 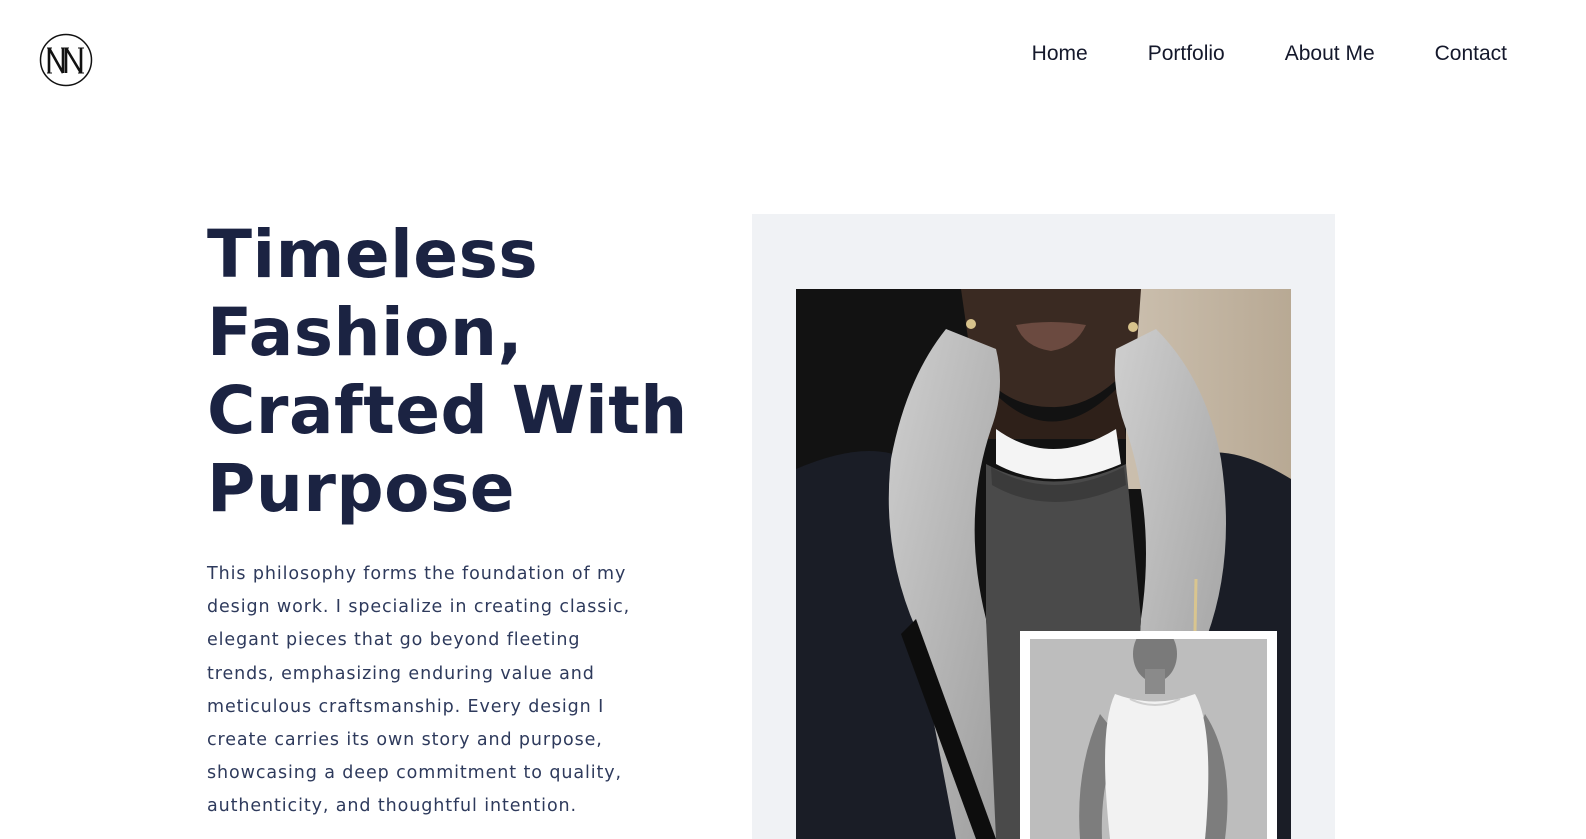 I want to click on main-nav: Home Portfolio About Me Contact, so click(x=1269, y=54).